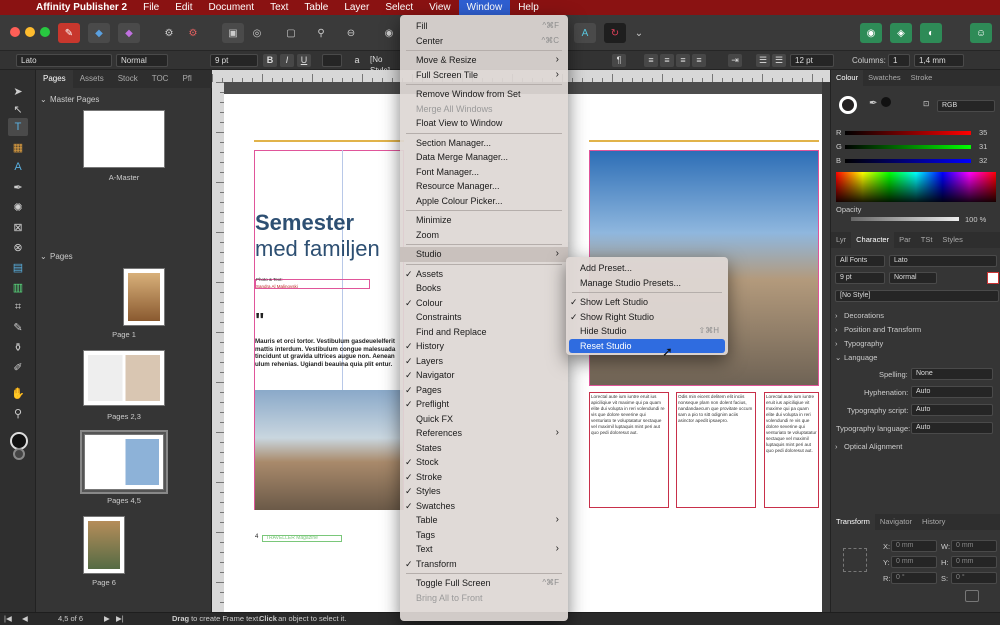 Image resolution: width=1000 pixels, height=625 pixels. I want to click on tab-navigator: Navigator, so click(896, 522).